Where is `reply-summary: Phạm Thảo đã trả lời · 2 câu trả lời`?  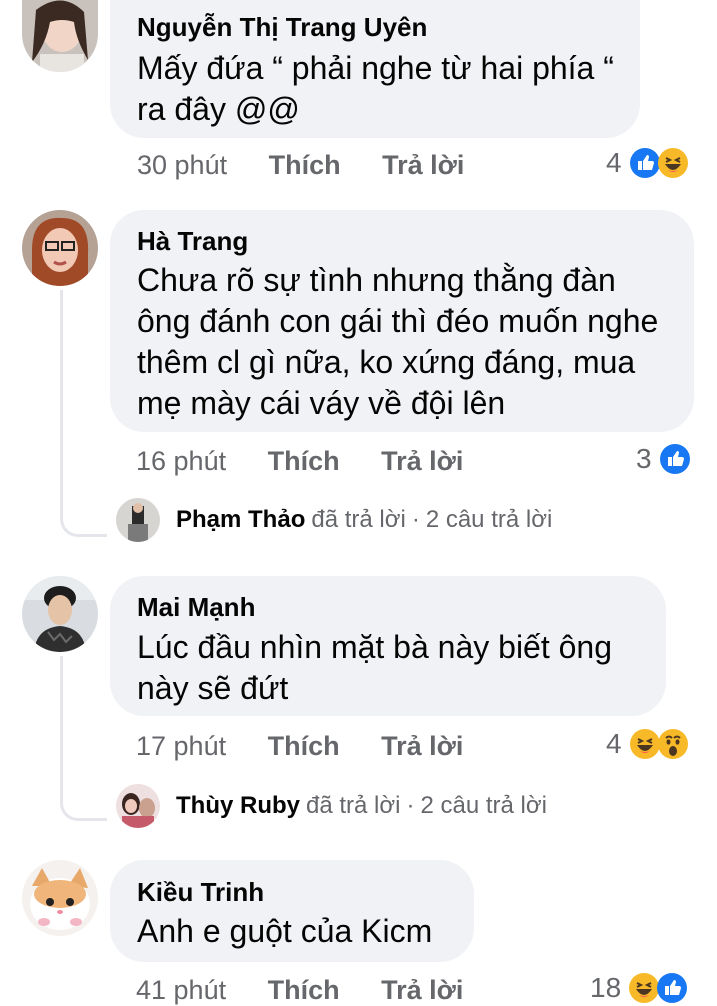
reply-summary: Phạm Thảo đã trả lời · 2 câu trả lời is located at coordinates (334, 520).